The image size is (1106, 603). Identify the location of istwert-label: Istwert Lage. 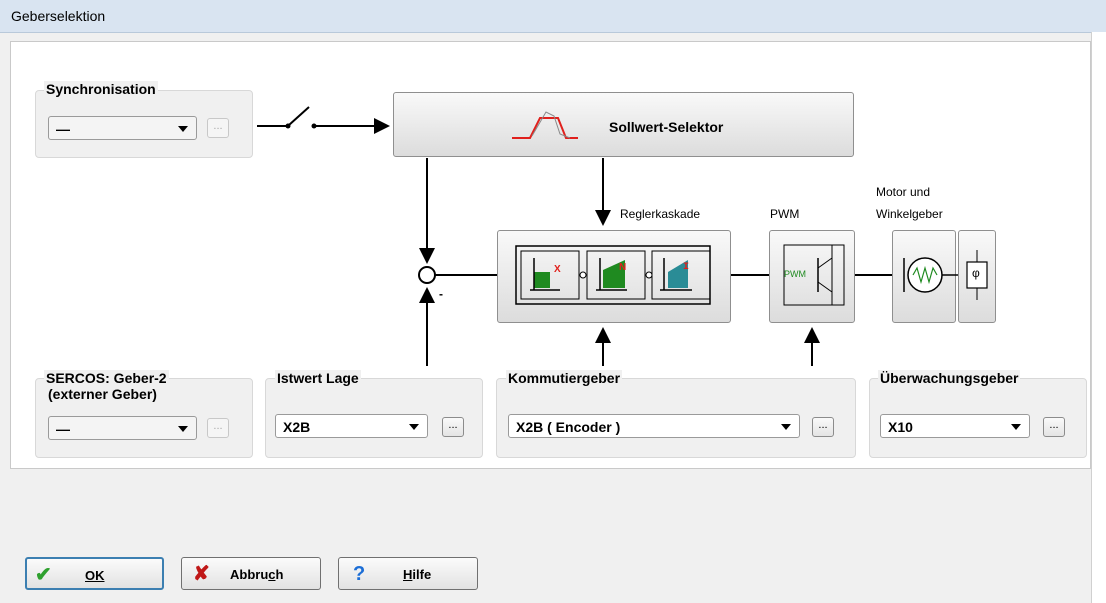
(318, 378).